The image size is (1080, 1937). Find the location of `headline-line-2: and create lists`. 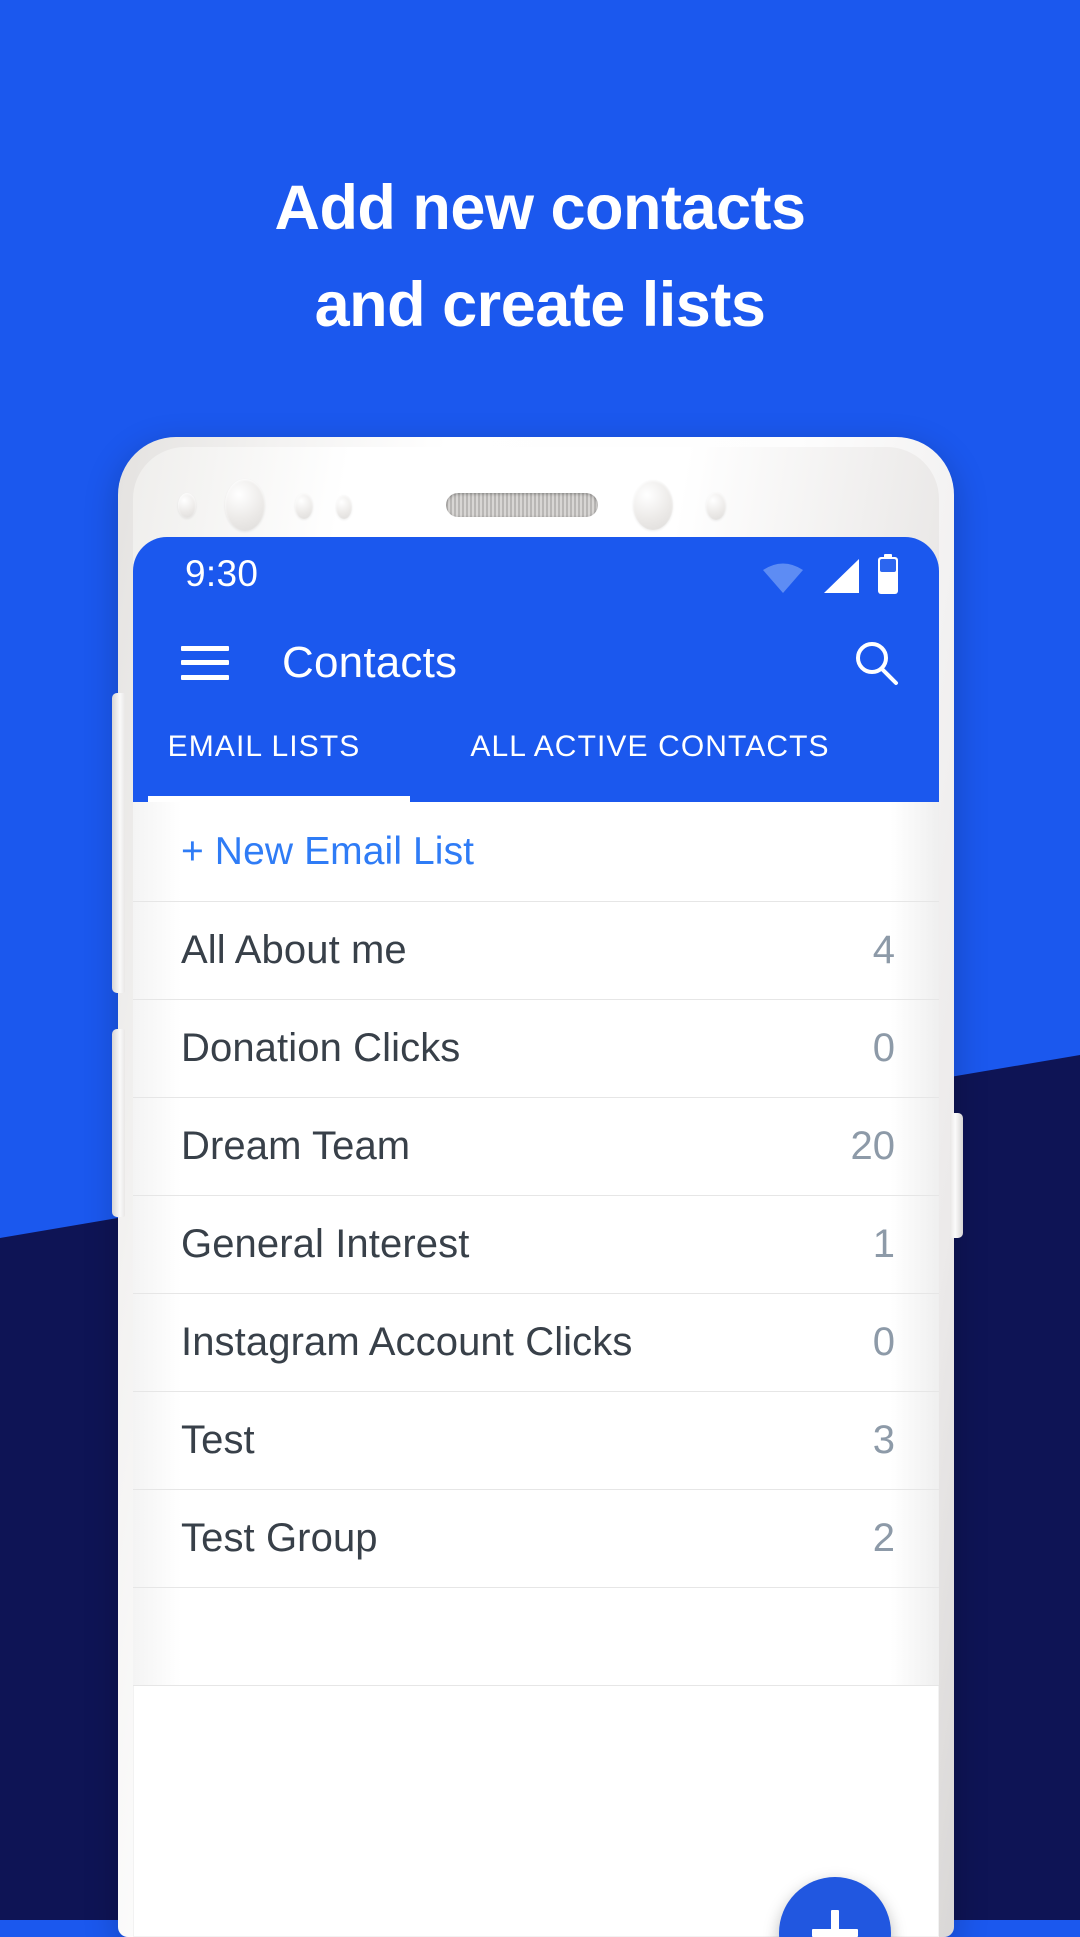

headline-line-2: and create lists is located at coordinates (540, 305).